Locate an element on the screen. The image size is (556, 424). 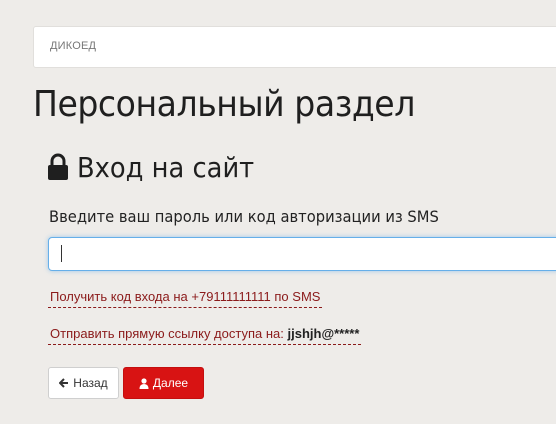
arrow-left-icon is located at coordinates (64, 383).